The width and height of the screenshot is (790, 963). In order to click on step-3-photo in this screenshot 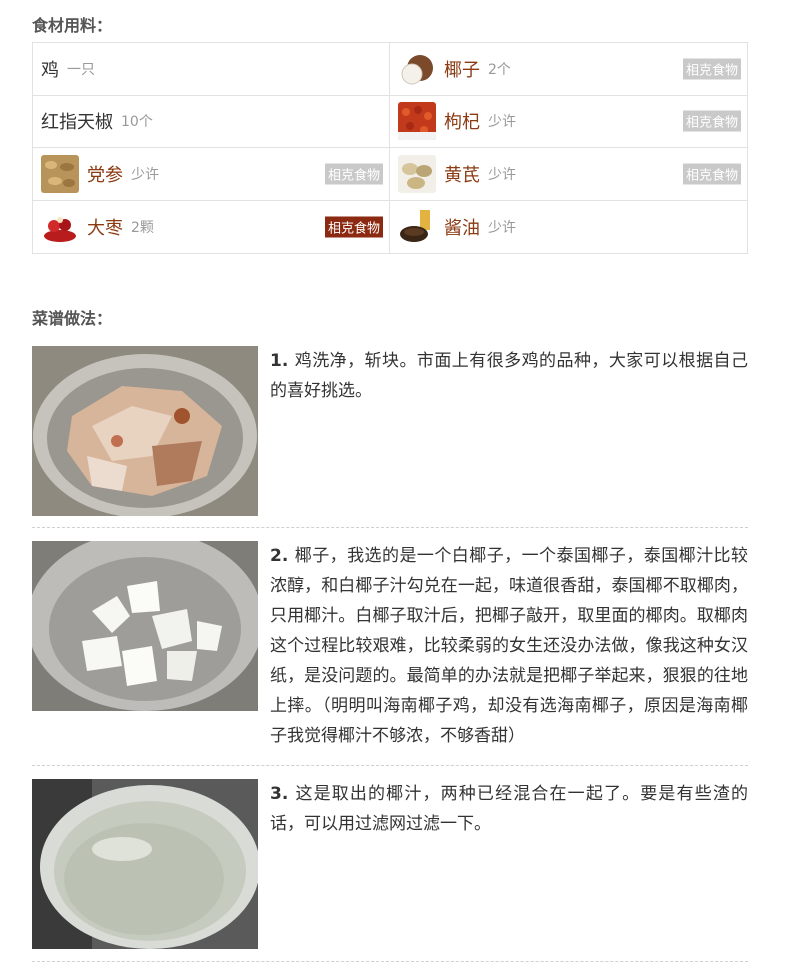, I will do `click(145, 864)`.